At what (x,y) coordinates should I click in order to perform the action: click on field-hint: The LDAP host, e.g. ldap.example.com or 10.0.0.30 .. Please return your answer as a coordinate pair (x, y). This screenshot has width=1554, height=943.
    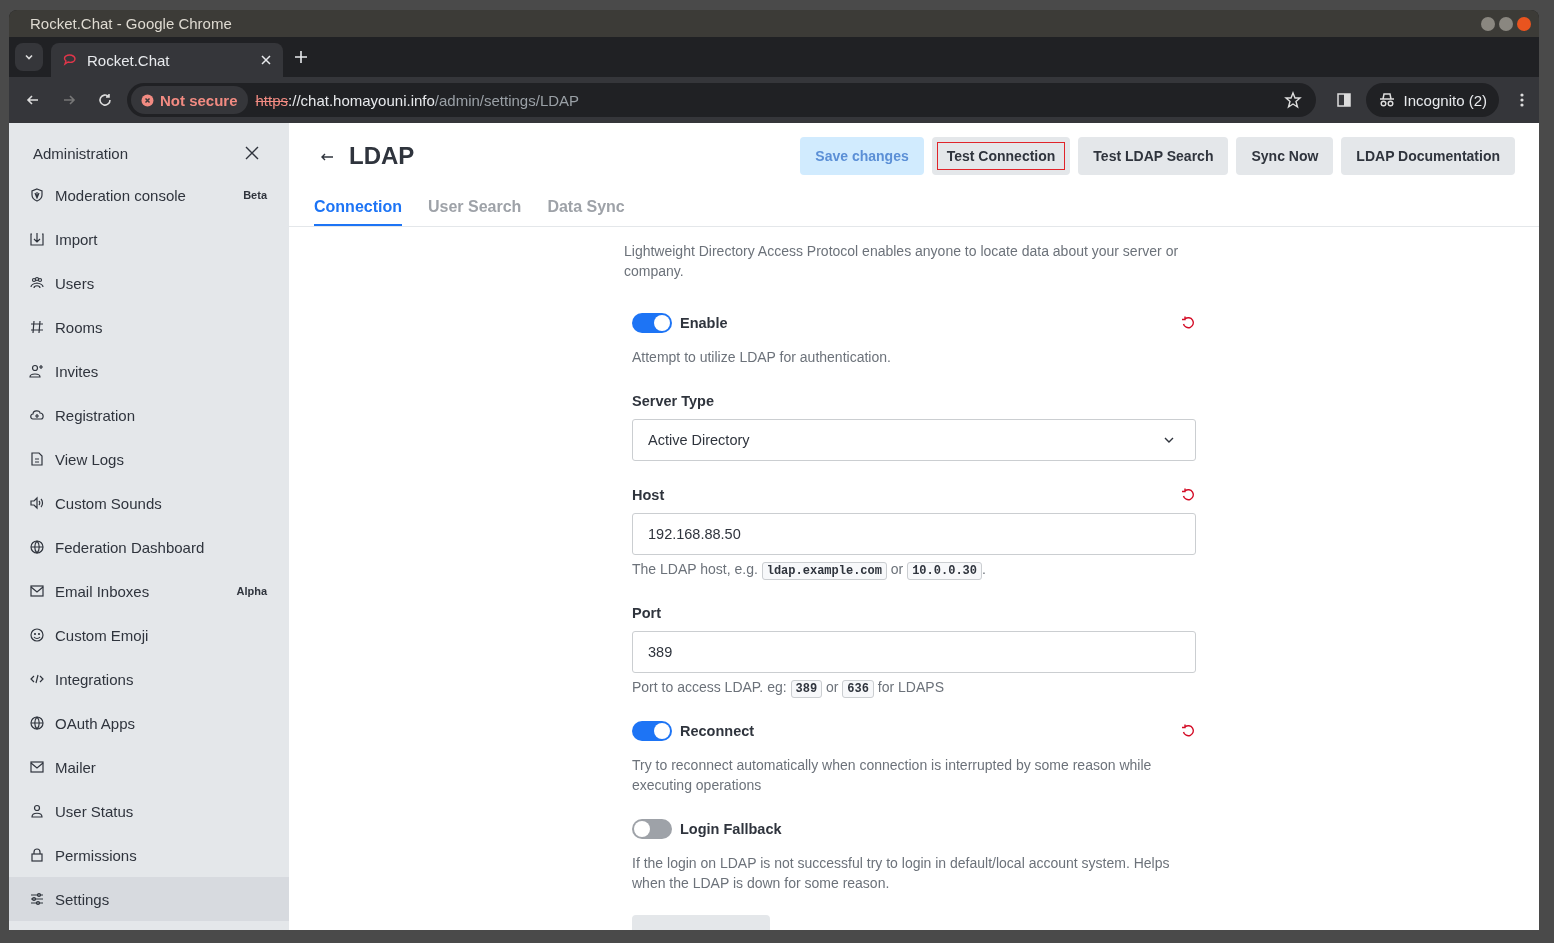
    Looking at the image, I should click on (809, 569).